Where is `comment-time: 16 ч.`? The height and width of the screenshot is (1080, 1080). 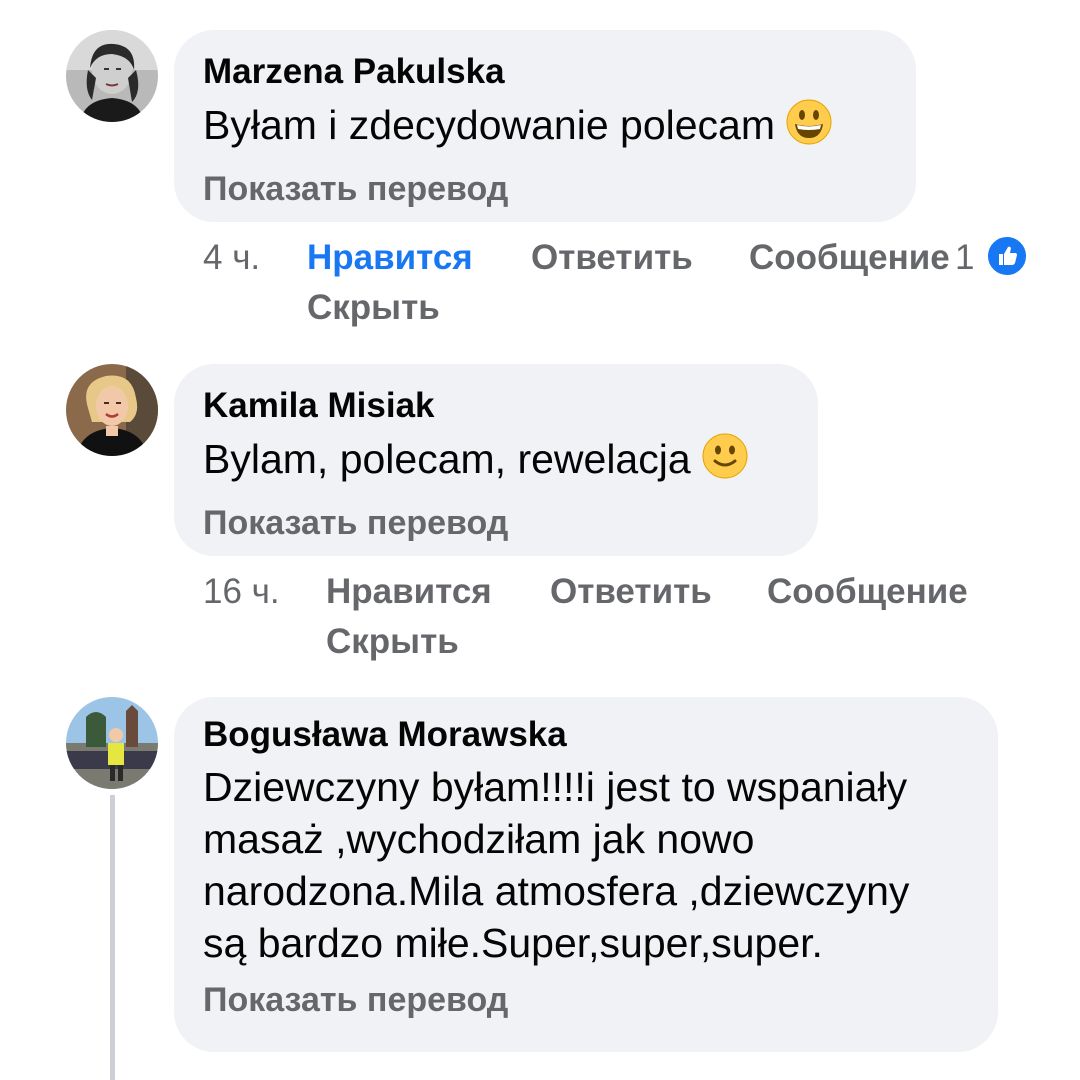 comment-time: 16 ч. is located at coordinates (241, 592).